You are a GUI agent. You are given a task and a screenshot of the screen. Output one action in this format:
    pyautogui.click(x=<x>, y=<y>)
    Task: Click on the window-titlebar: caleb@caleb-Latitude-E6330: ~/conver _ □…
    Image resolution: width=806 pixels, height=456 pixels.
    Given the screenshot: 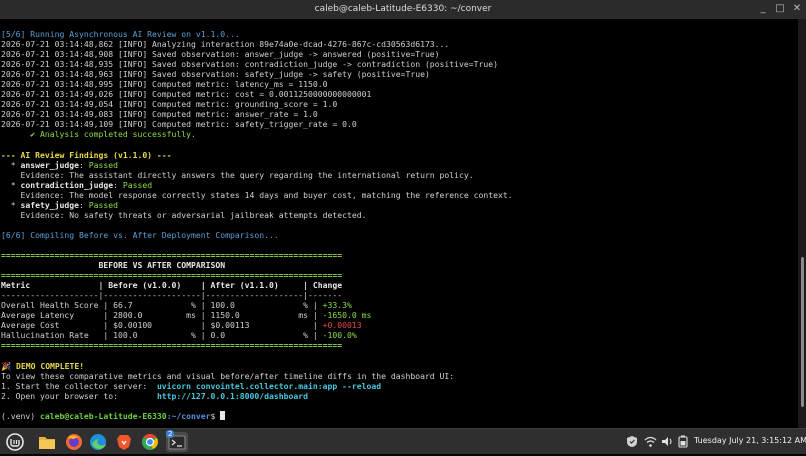 What is the action you would take?
    pyautogui.click(x=403, y=9)
    